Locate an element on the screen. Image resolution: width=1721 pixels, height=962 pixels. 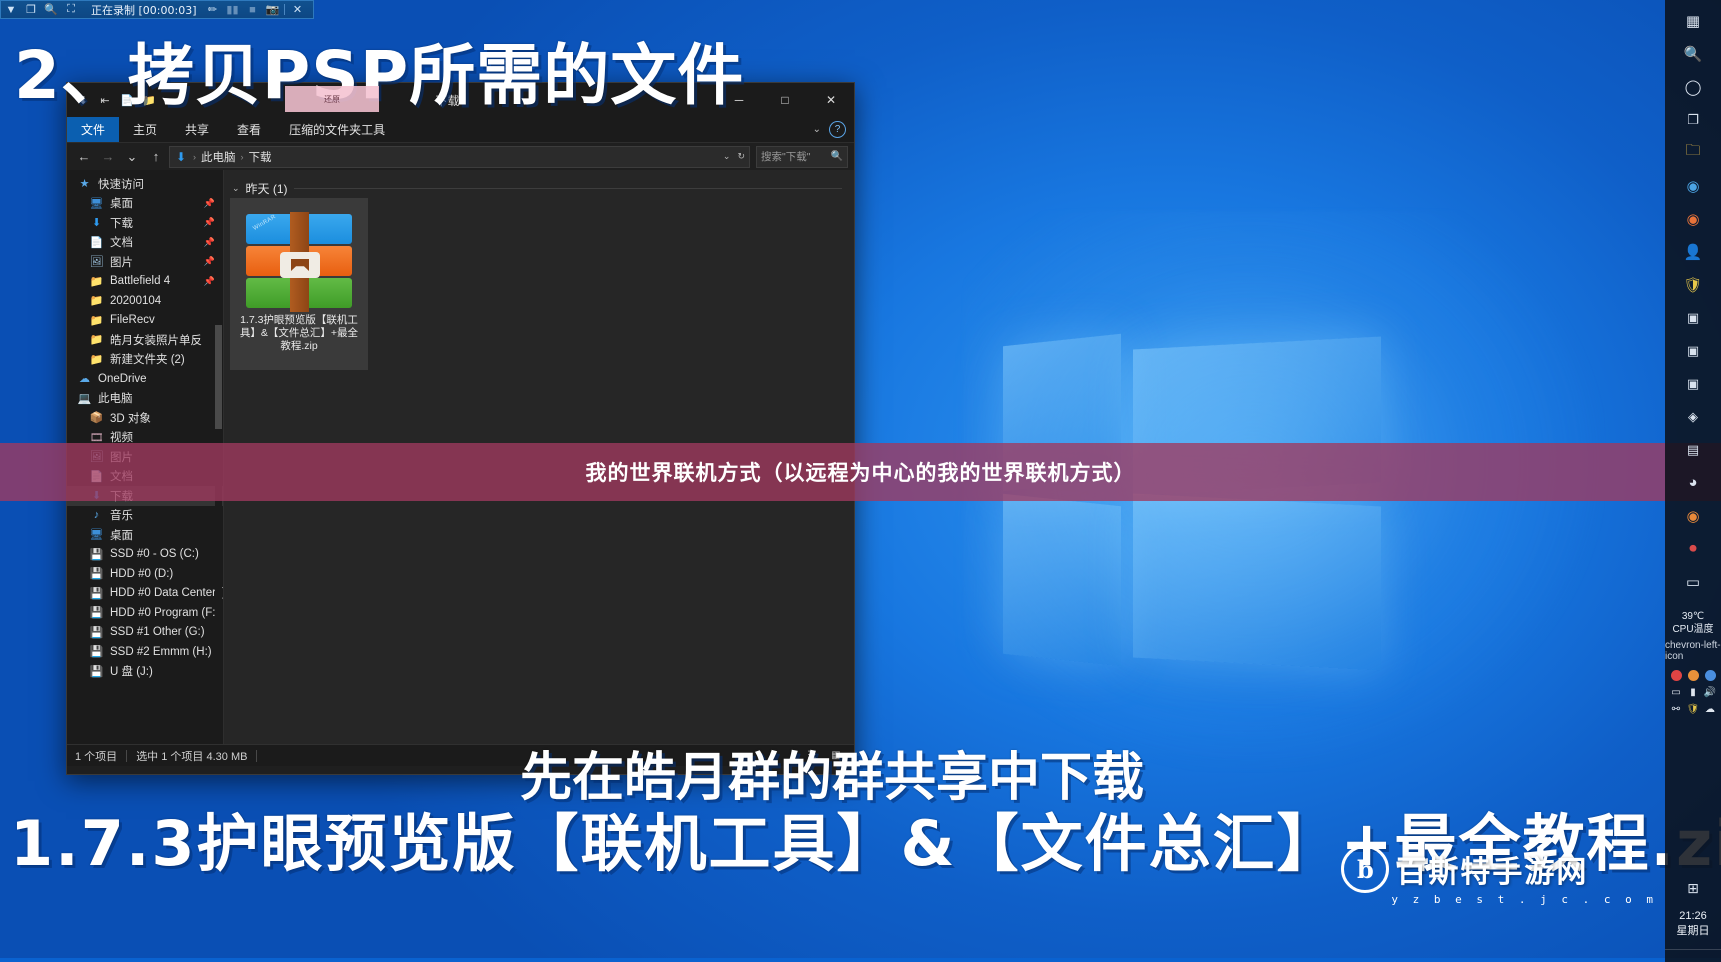
pencil-icon: ✏ is located at coordinates (212, 9).